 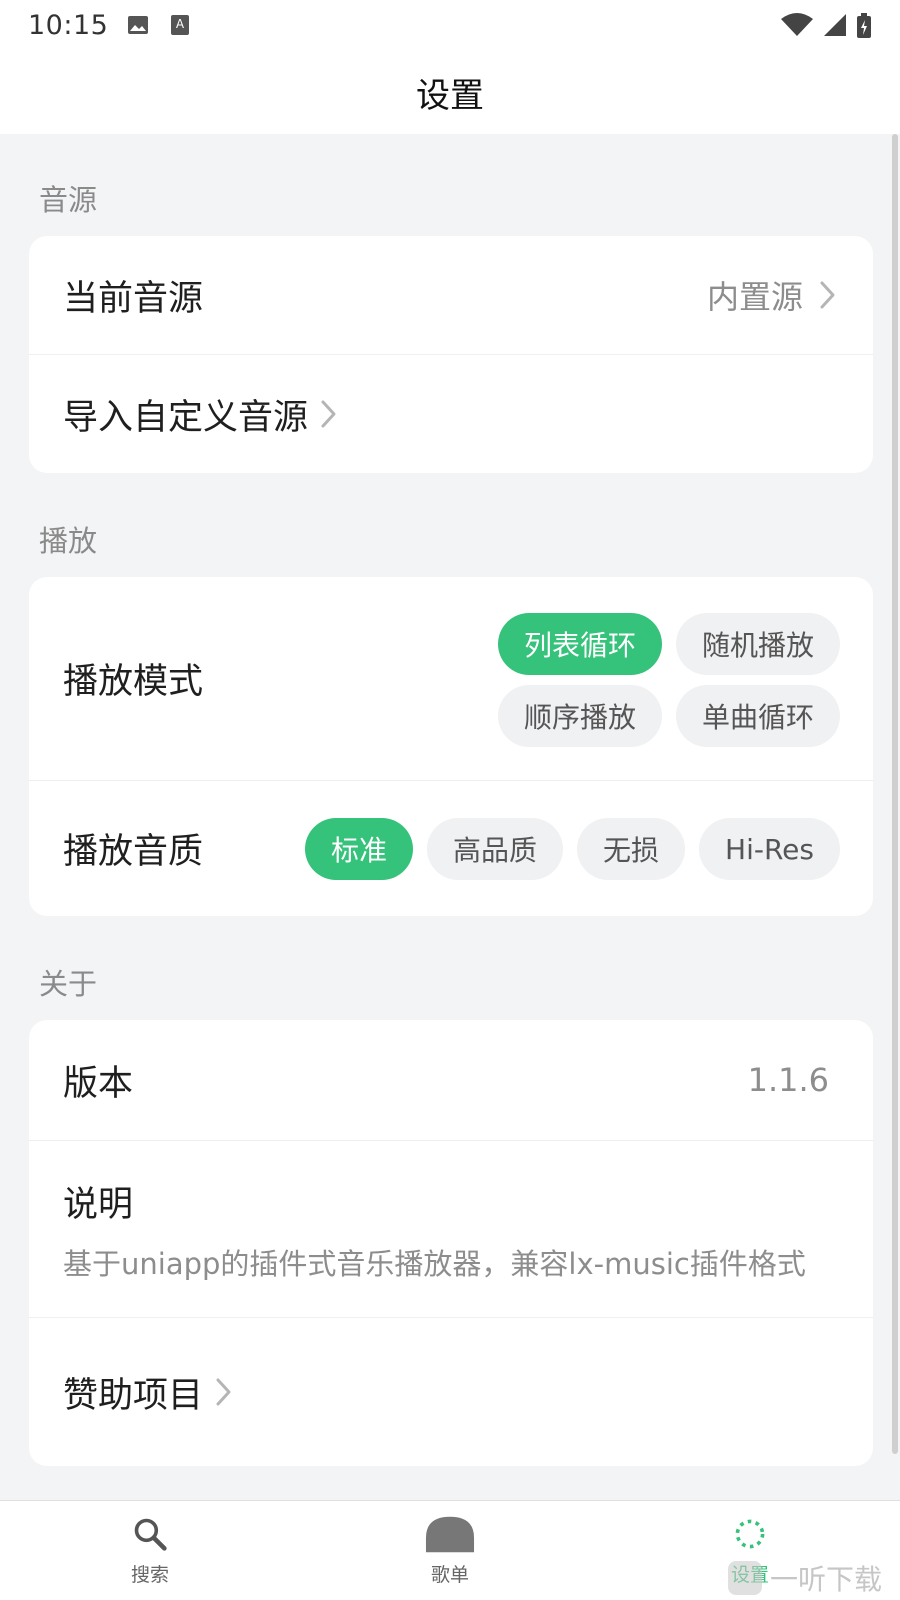 I want to click on description-row: 说明 基于uniapp的插件式音乐播放器，兼容lx-music插件格式, so click(x=451, y=1228).